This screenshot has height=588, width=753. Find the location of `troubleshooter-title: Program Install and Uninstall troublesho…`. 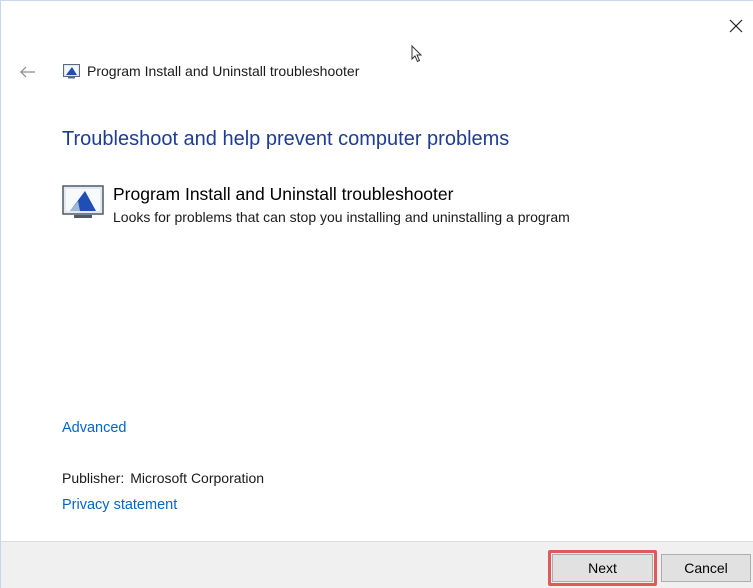

troubleshooter-title: Program Install and Uninstall troublesho… is located at coordinates (283, 194).